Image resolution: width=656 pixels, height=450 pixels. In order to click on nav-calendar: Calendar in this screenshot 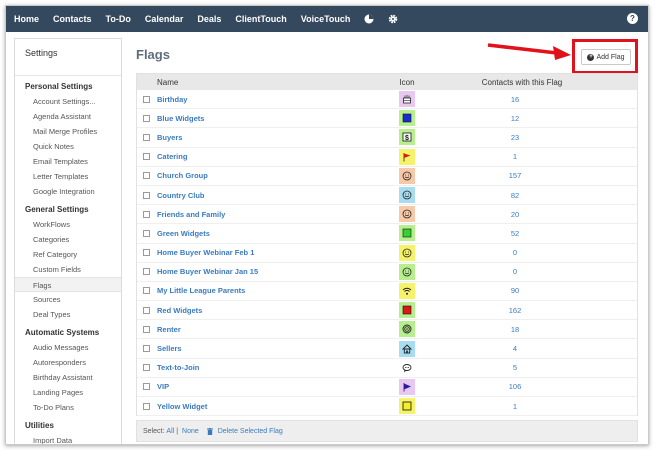, I will do `click(164, 19)`.